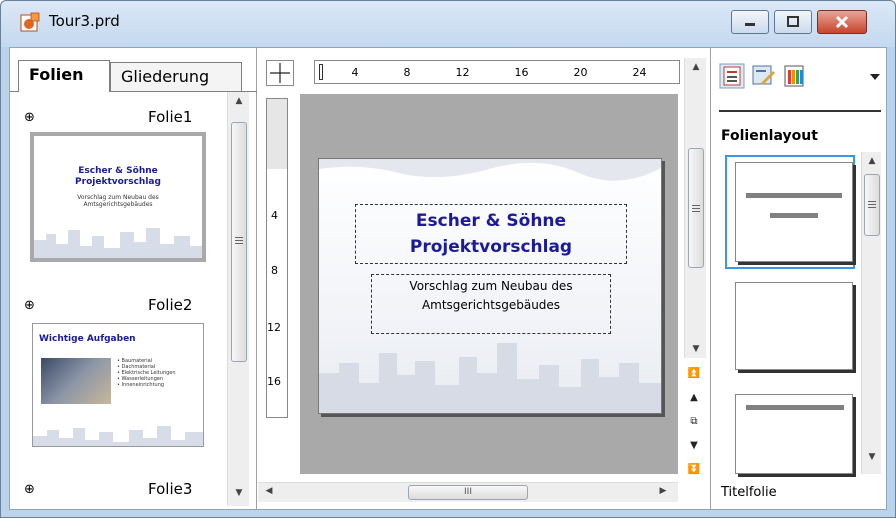  Describe the element at coordinates (769, 136) in the screenshot. I see `task-pane-title: Folienlayout` at that location.